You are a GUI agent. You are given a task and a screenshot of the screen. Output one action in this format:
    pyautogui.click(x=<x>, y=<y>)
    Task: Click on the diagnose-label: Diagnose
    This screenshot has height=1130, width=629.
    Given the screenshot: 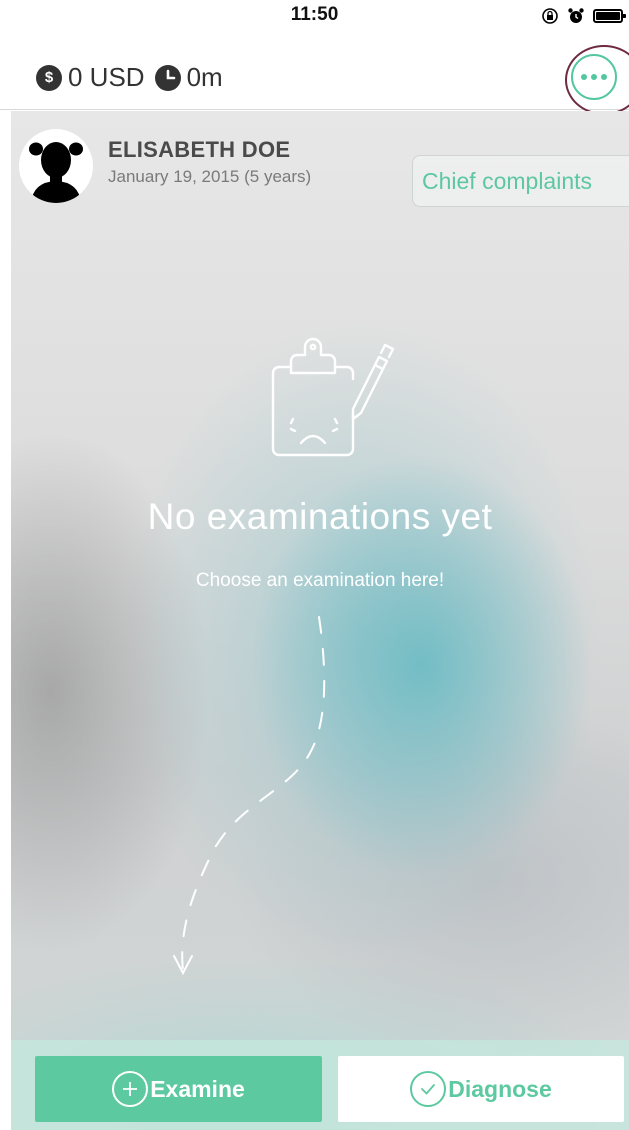 What is the action you would take?
    pyautogui.click(x=500, y=1088)
    